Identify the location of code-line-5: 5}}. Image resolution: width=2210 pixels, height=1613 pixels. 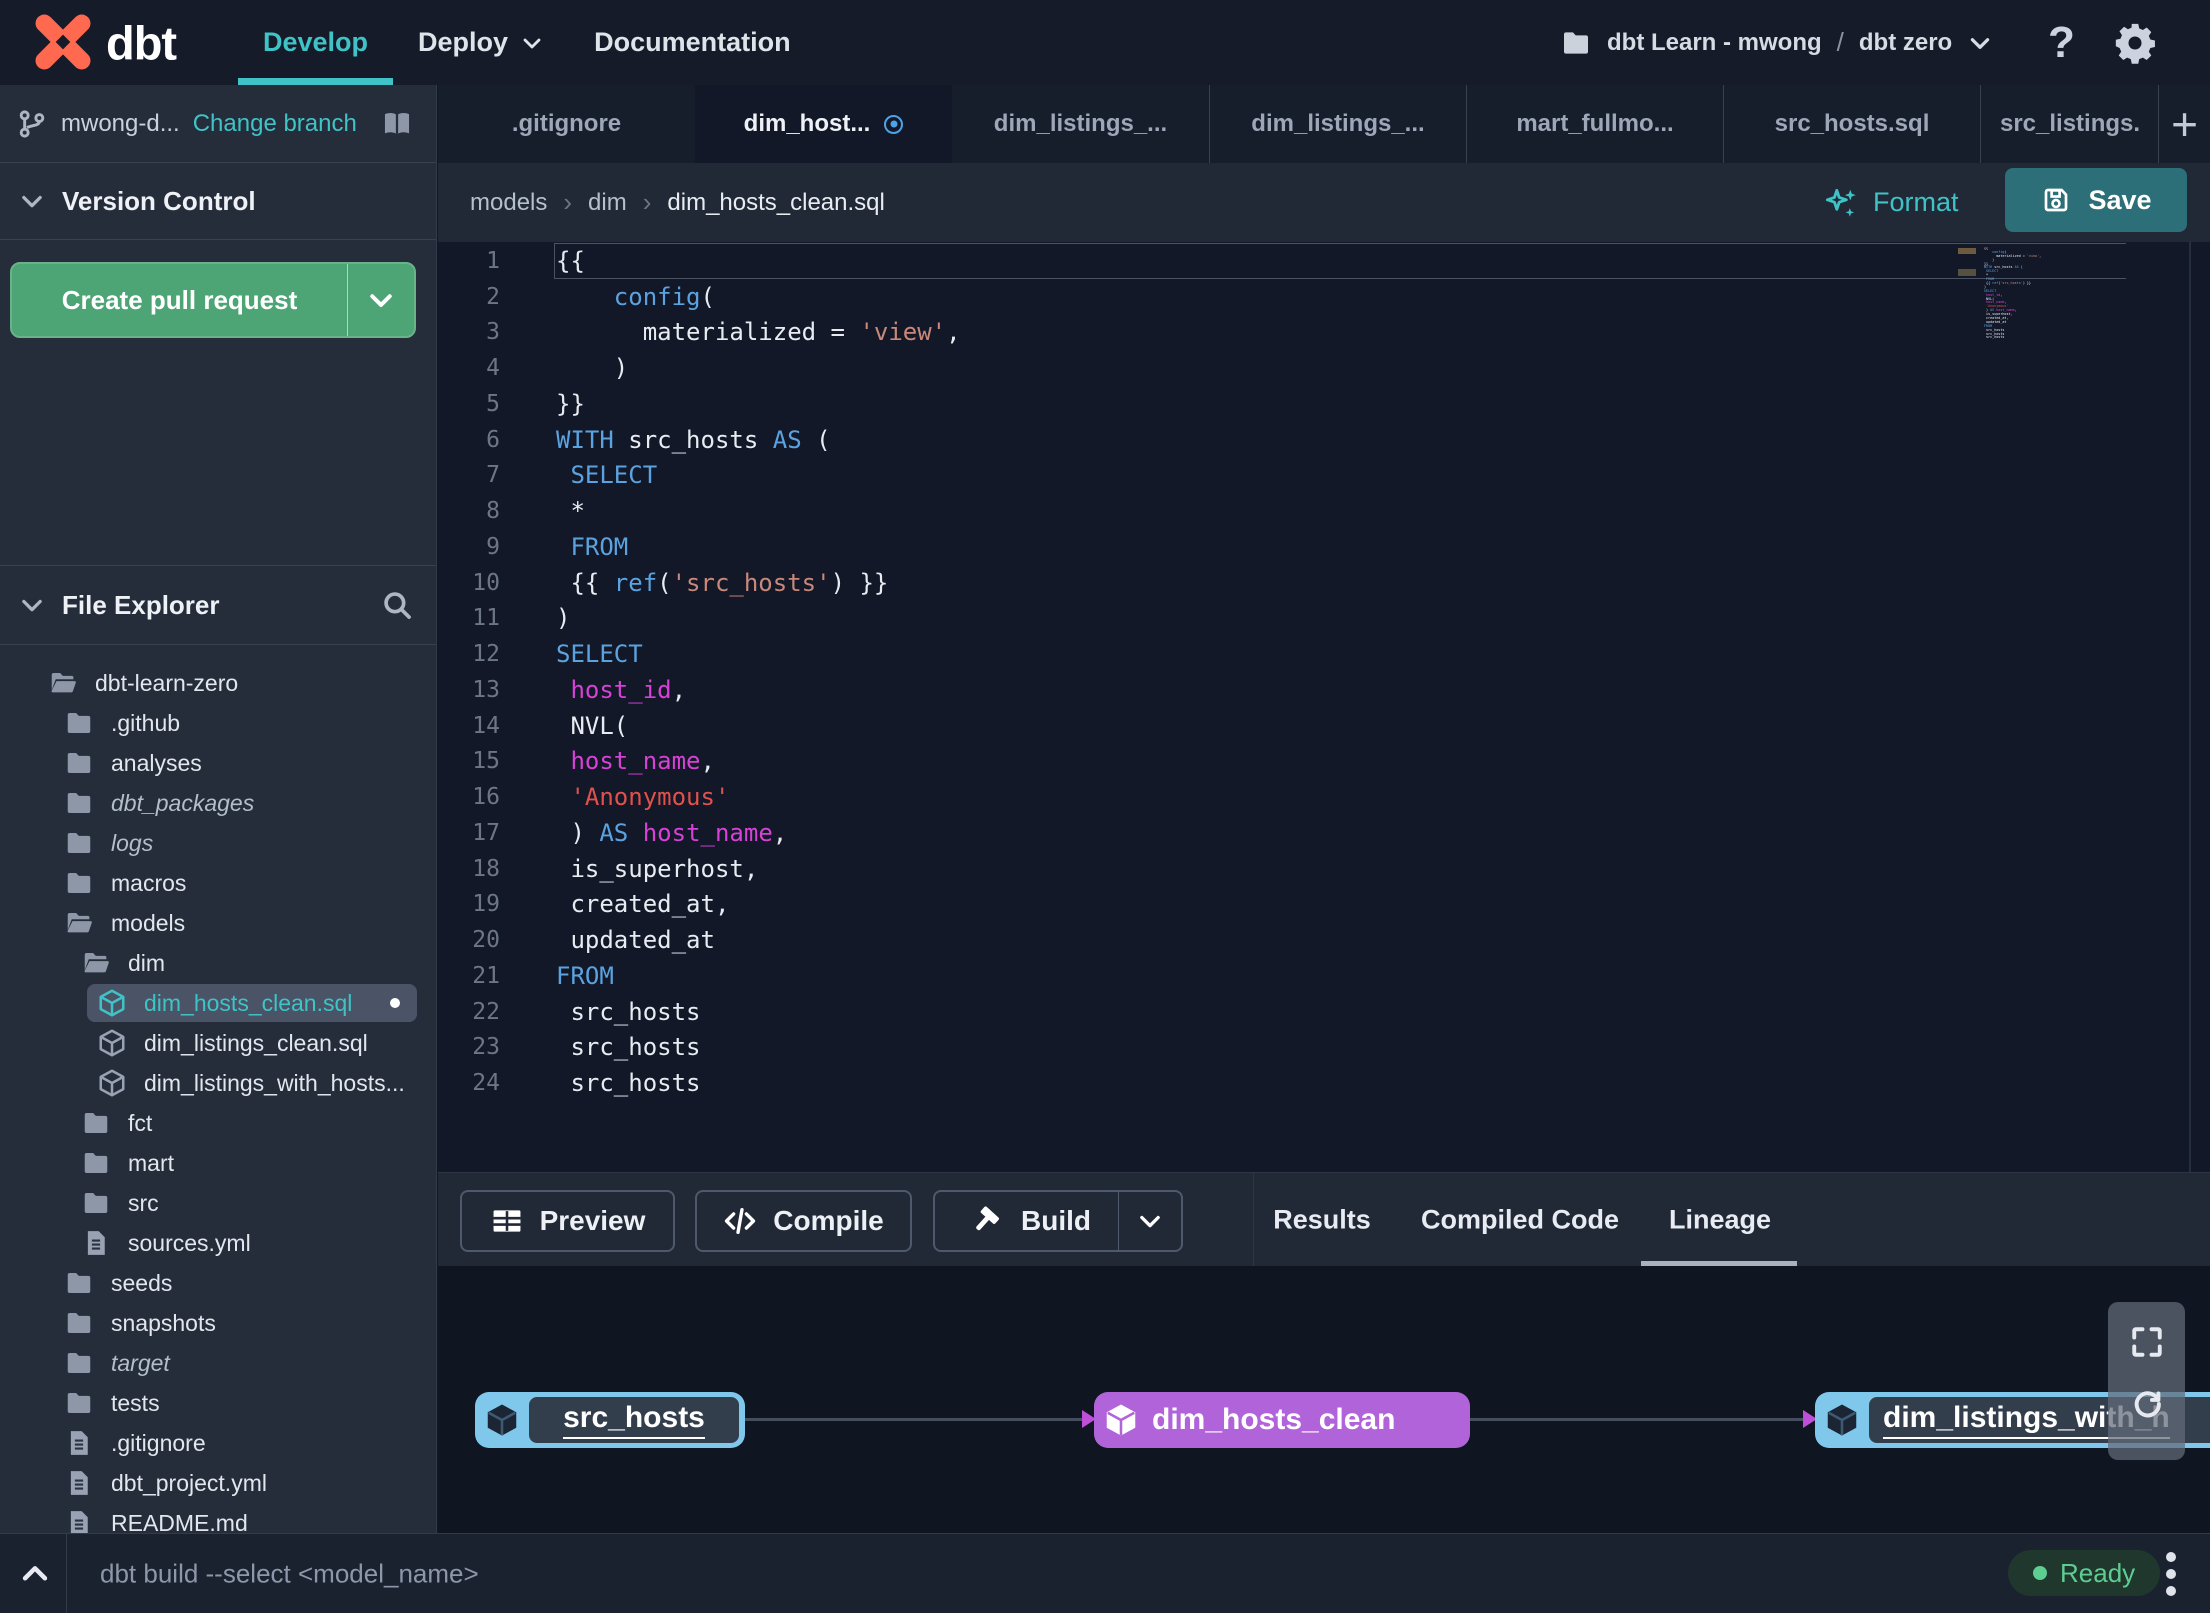
(1294, 404).